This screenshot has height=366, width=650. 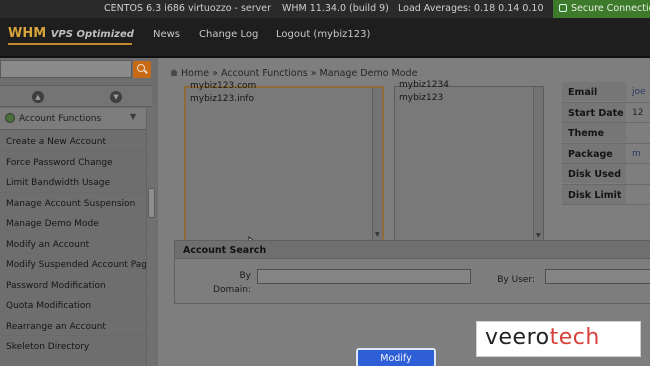 I want to click on sidebar-item-create-account: Create a New Account, so click(x=73, y=141).